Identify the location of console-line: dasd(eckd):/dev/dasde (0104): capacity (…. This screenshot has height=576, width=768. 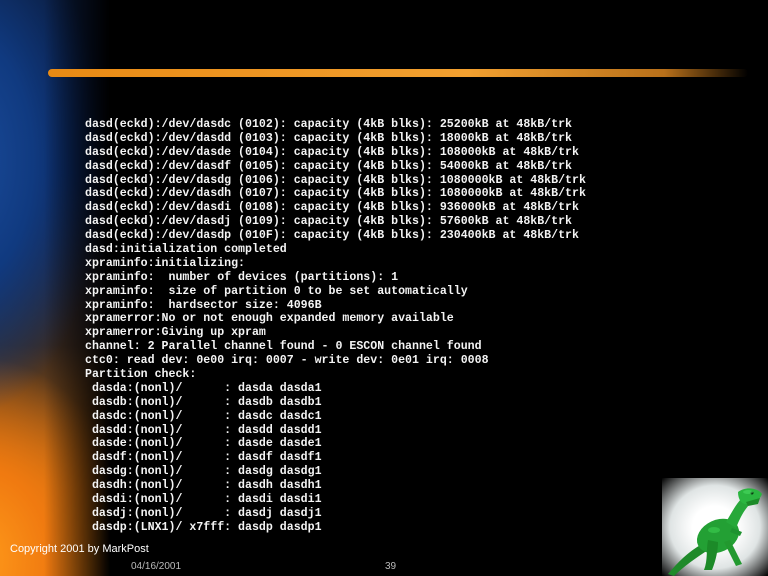
(332, 152).